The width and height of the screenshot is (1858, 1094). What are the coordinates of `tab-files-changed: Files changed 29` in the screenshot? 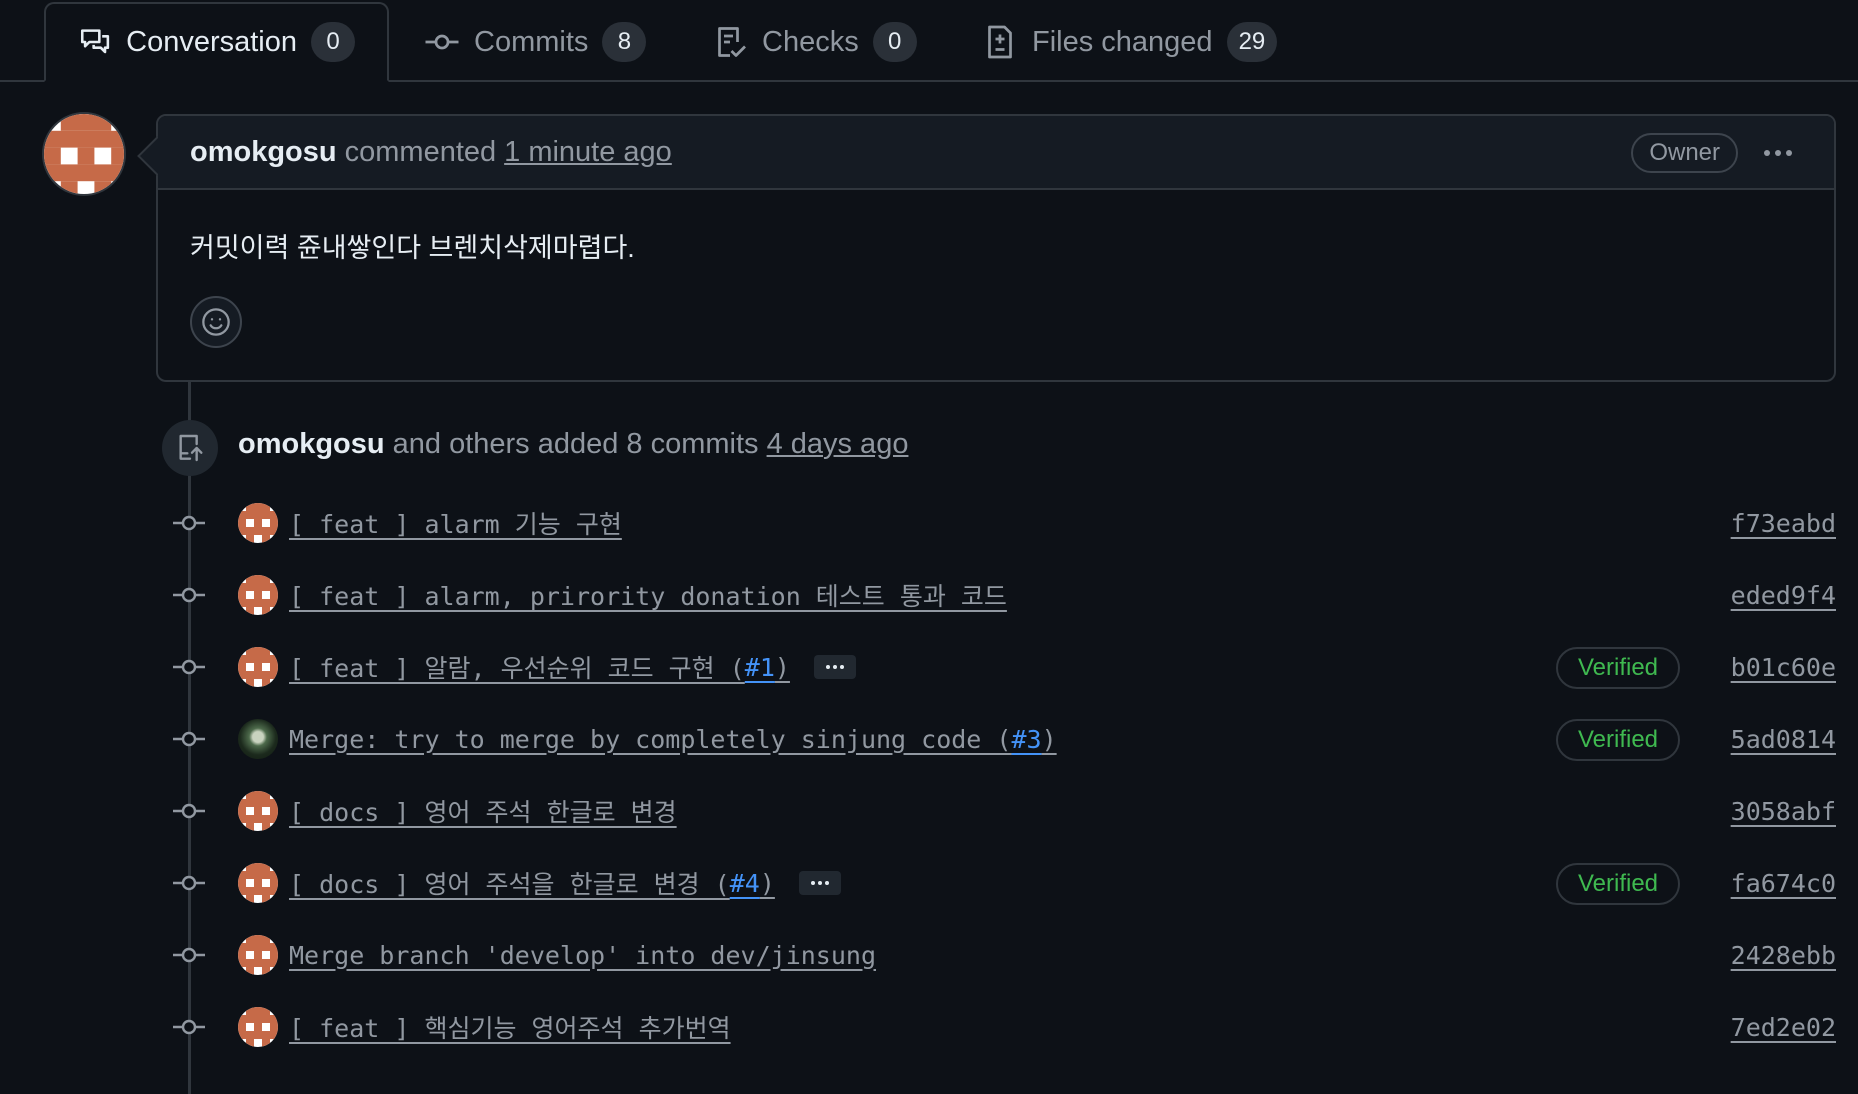 It's located at (1129, 42).